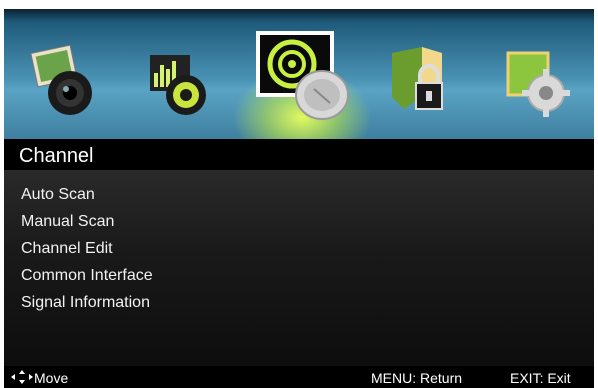  What do you see at coordinates (56, 156) in the screenshot?
I see `menu-title: Channel` at bounding box center [56, 156].